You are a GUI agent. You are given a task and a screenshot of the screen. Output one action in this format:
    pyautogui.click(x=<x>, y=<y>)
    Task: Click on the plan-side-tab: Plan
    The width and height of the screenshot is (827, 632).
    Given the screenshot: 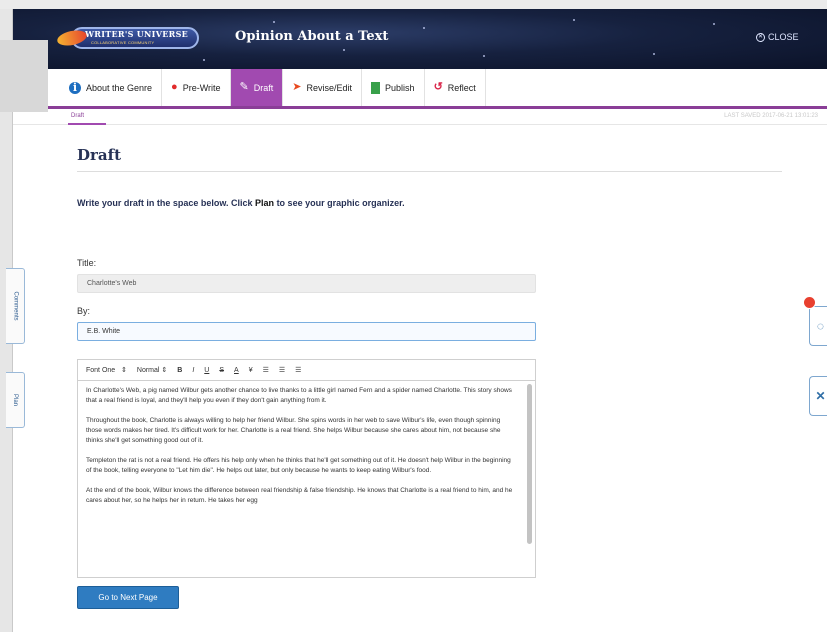 What is the action you would take?
    pyautogui.click(x=15, y=400)
    